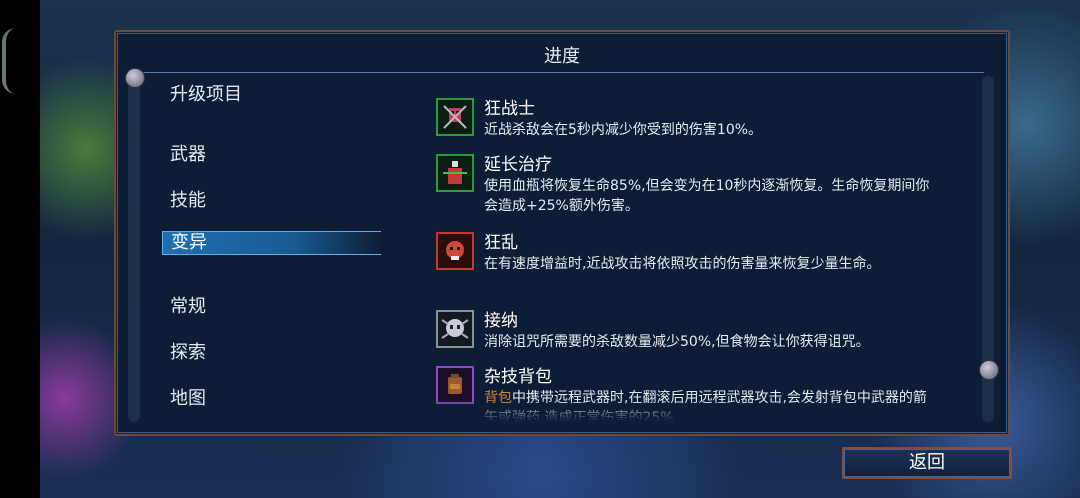 The height and width of the screenshot is (498, 1080). I want to click on screen-edge-bar, so click(20, 249).